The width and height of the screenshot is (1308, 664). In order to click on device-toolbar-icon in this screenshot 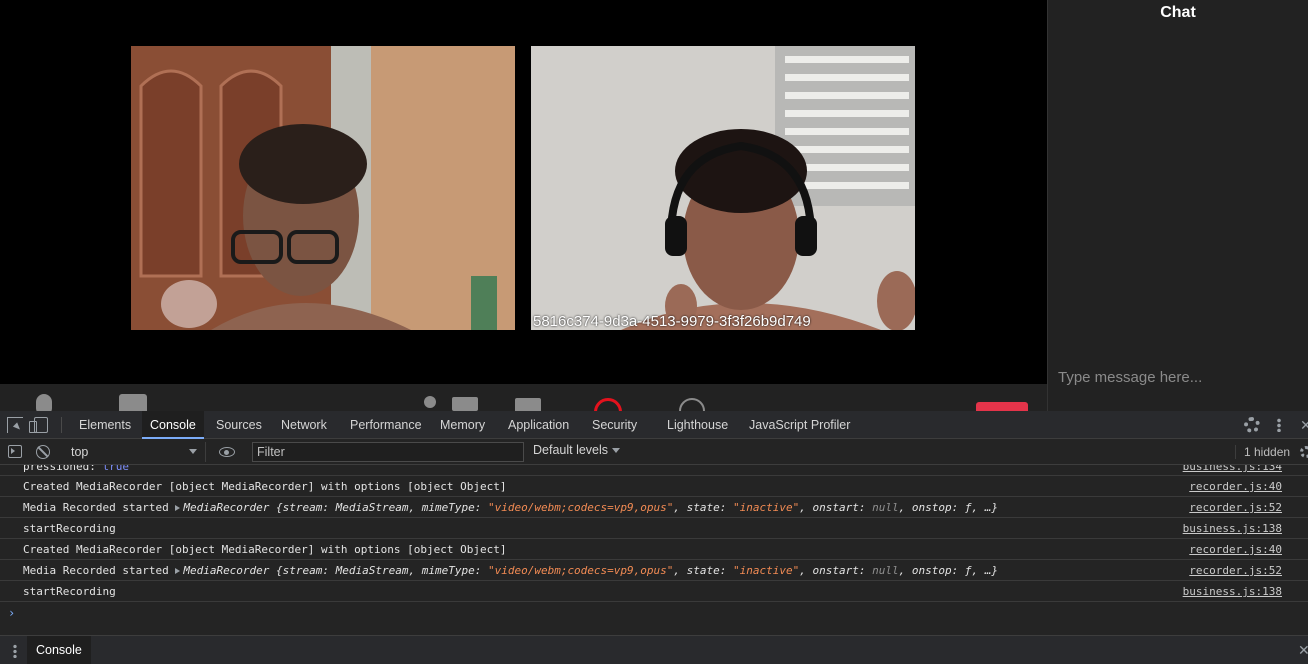, I will do `click(38, 425)`.